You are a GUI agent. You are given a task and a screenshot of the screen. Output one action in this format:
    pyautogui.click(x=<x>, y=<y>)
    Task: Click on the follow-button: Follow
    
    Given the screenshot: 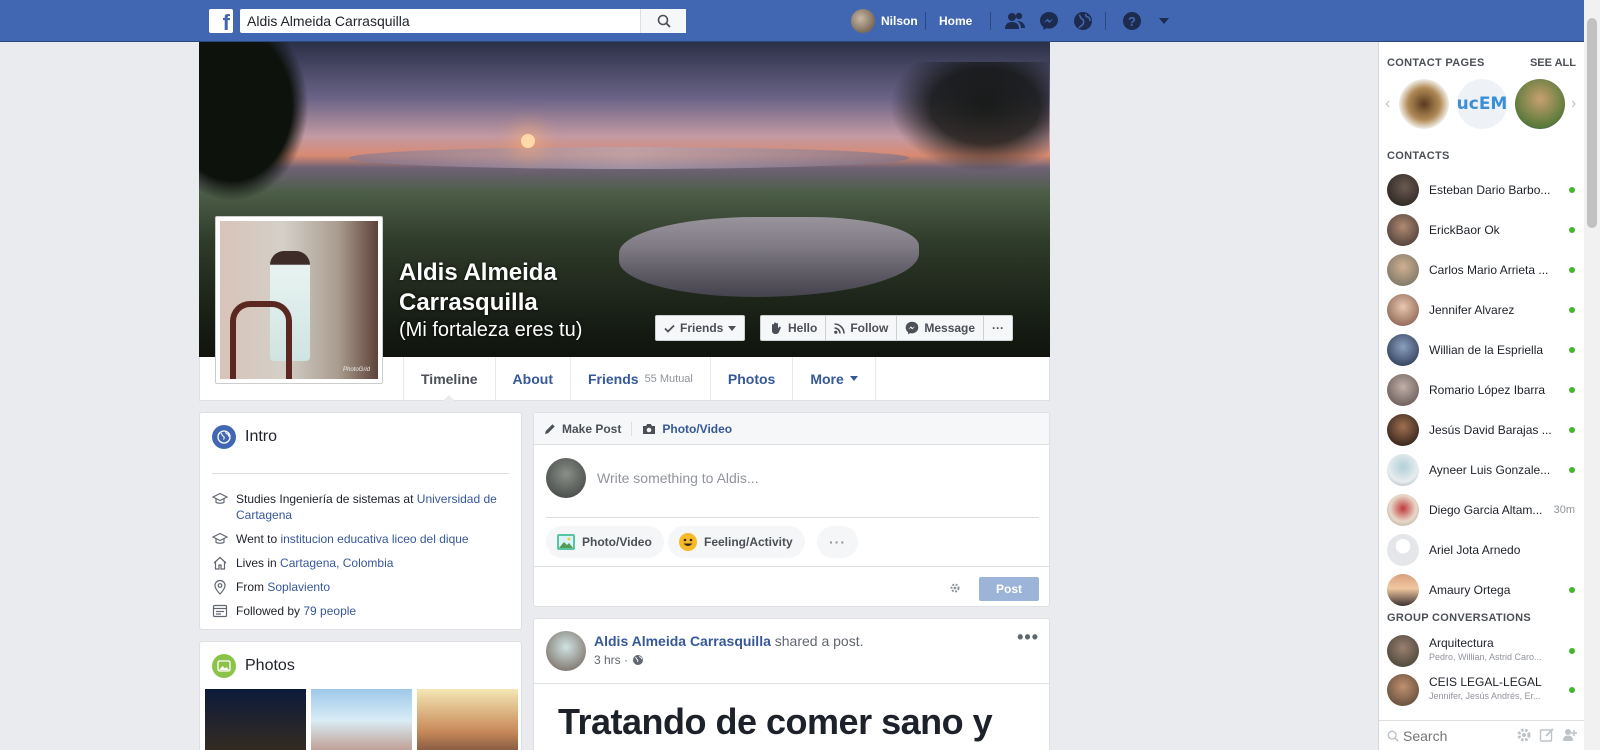 What is the action you would take?
    pyautogui.click(x=861, y=328)
    